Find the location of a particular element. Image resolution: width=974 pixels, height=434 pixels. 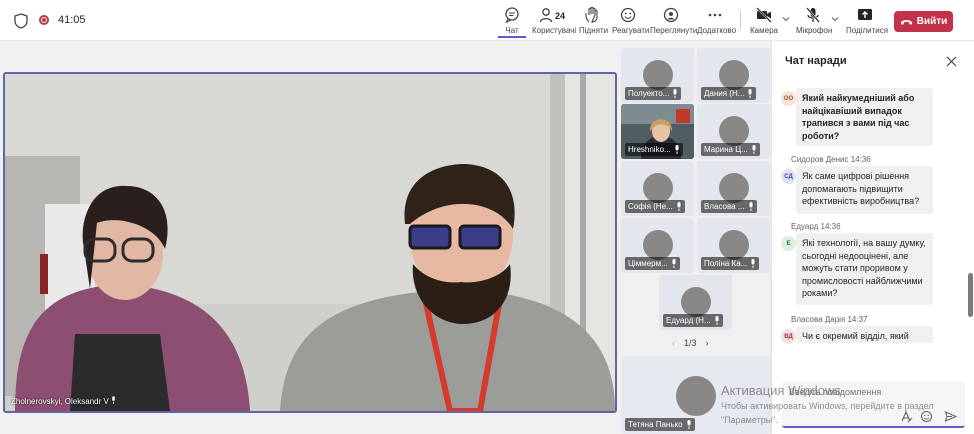

raise-hand-label: Підняти is located at coordinates (594, 30).